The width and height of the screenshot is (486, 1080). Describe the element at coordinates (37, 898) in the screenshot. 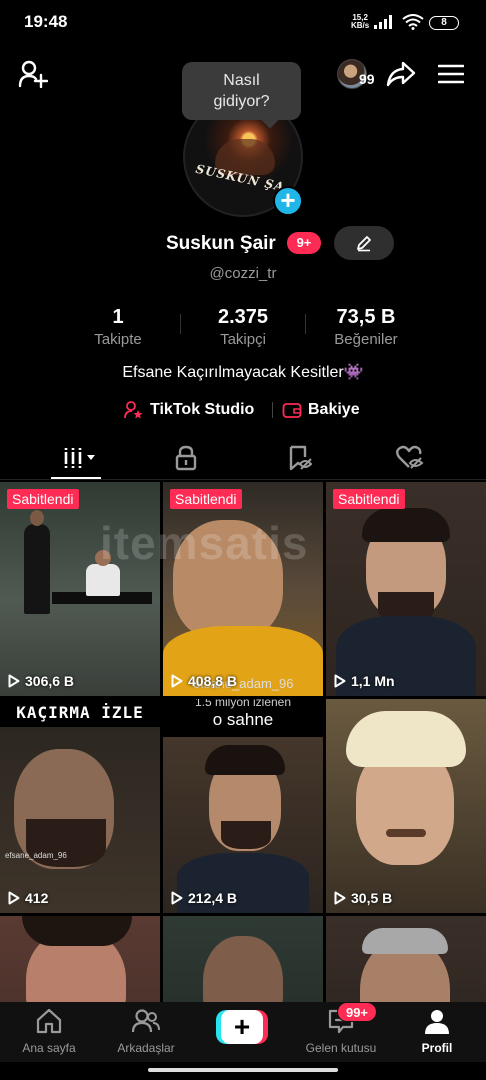

I see `view-count-value: 412` at that location.